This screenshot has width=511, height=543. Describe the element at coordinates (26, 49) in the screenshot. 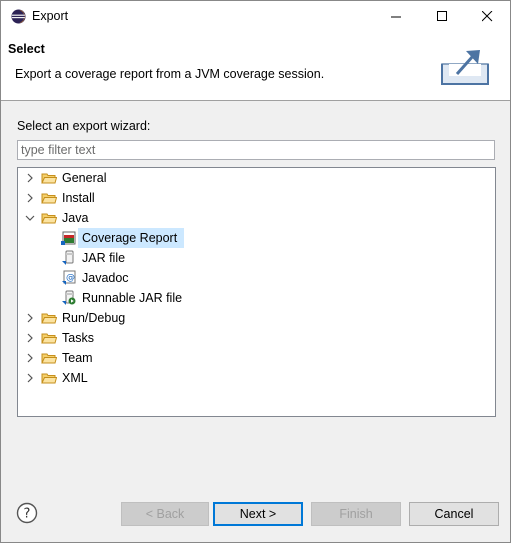

I see `page-title: Select` at that location.